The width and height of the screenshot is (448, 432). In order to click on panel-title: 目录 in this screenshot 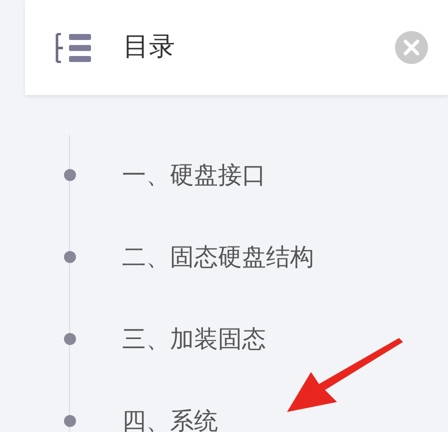, I will do `click(149, 47)`.